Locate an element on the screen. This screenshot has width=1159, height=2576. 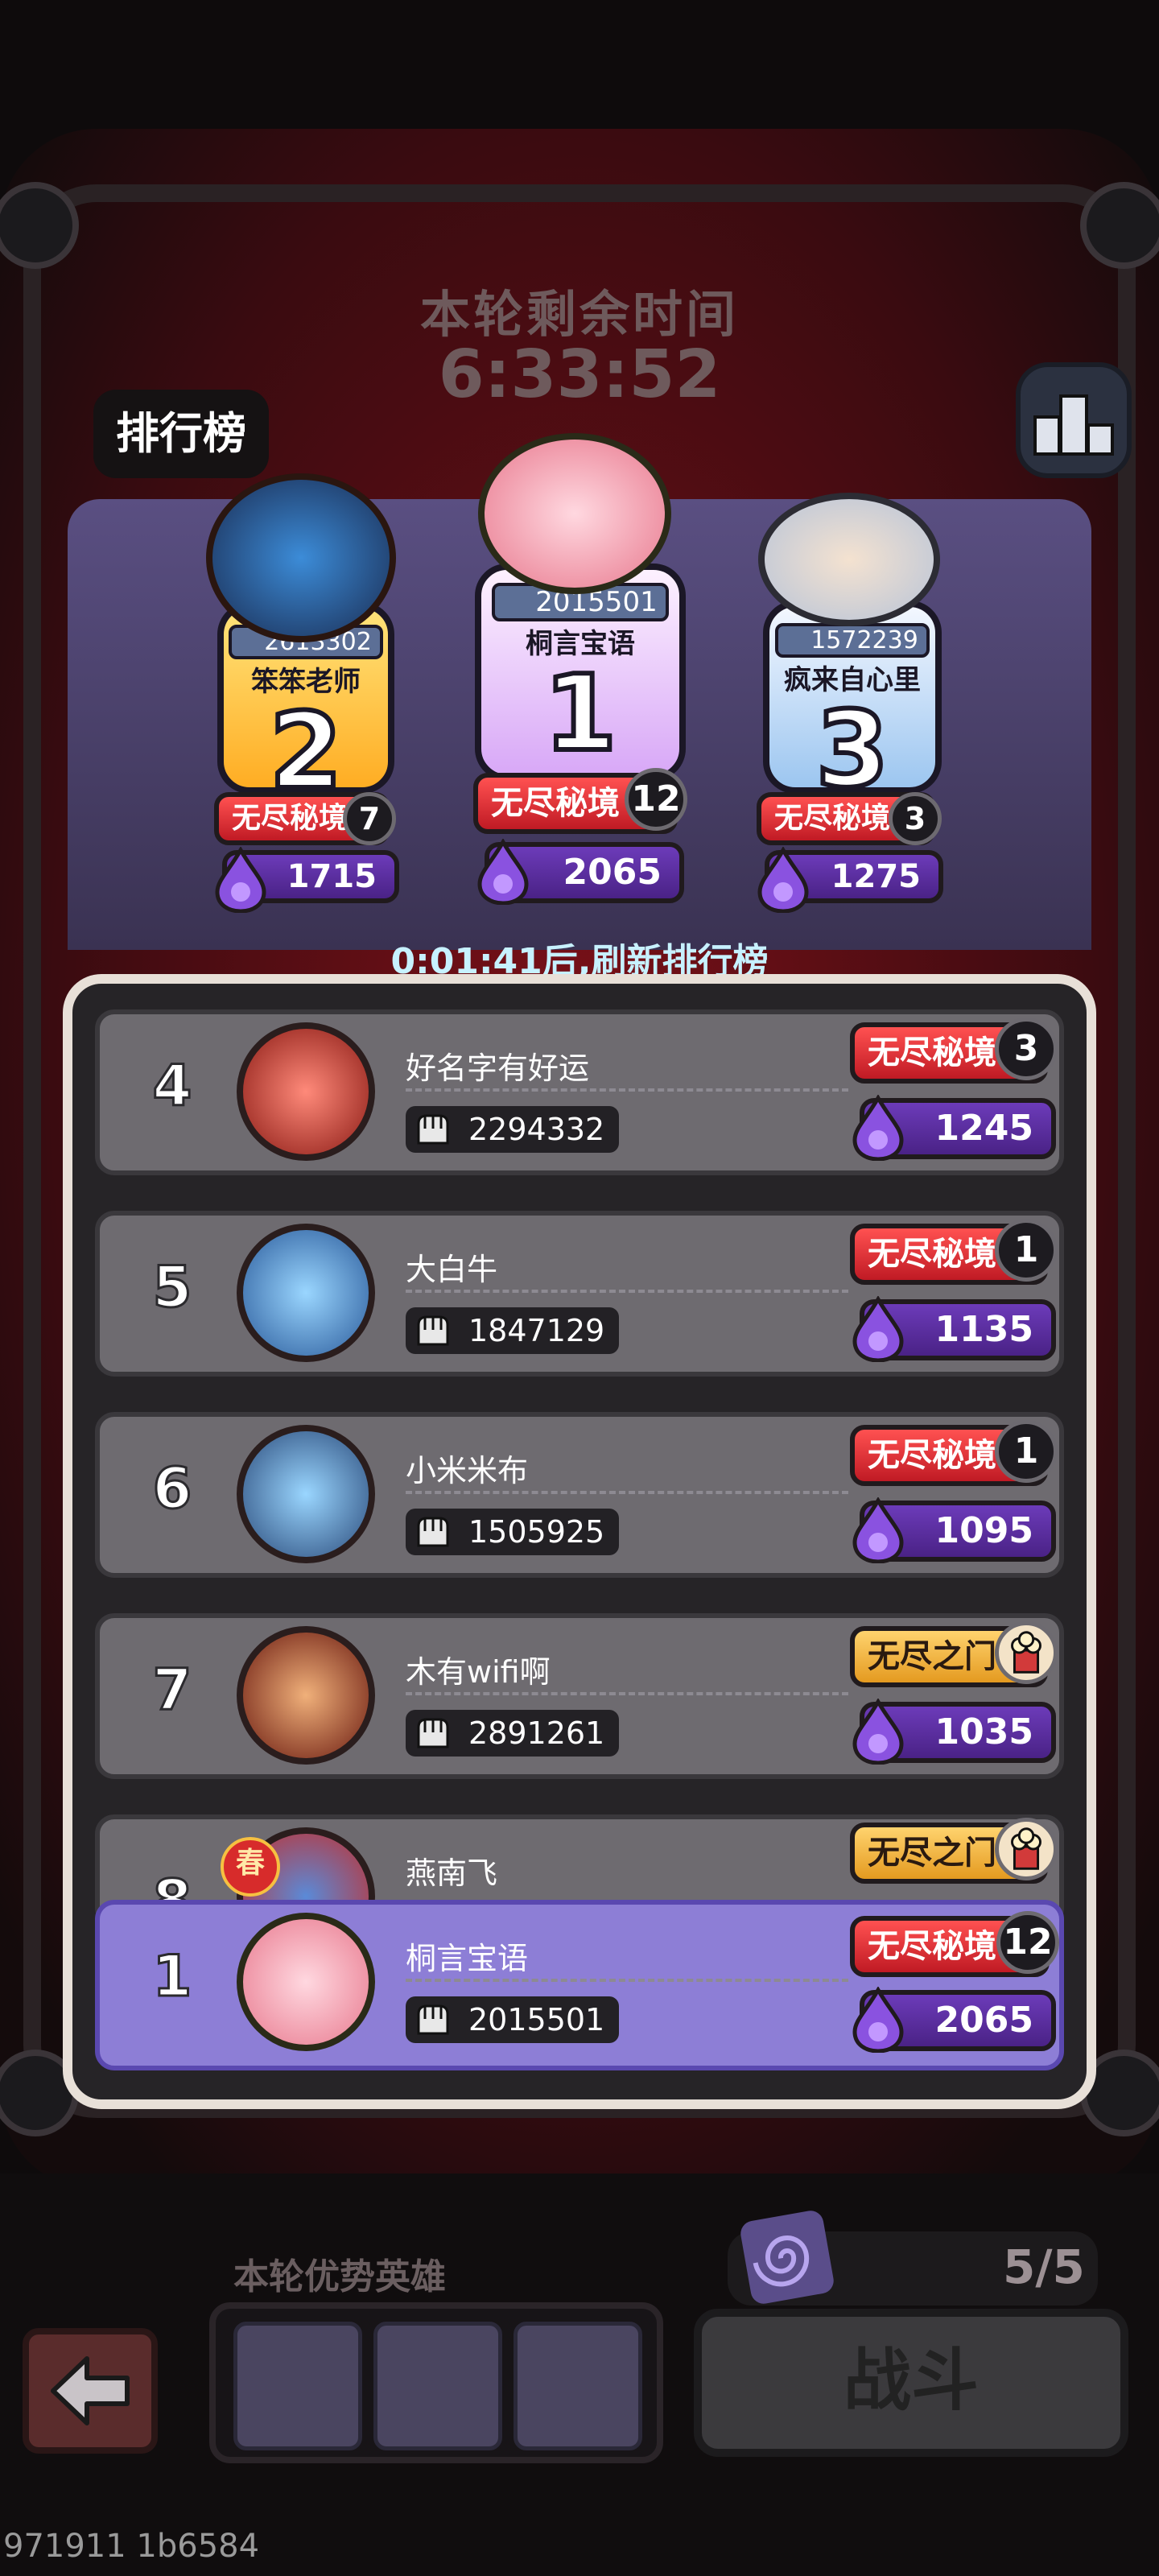
row-score: 2294332 is located at coordinates (513, 1129).